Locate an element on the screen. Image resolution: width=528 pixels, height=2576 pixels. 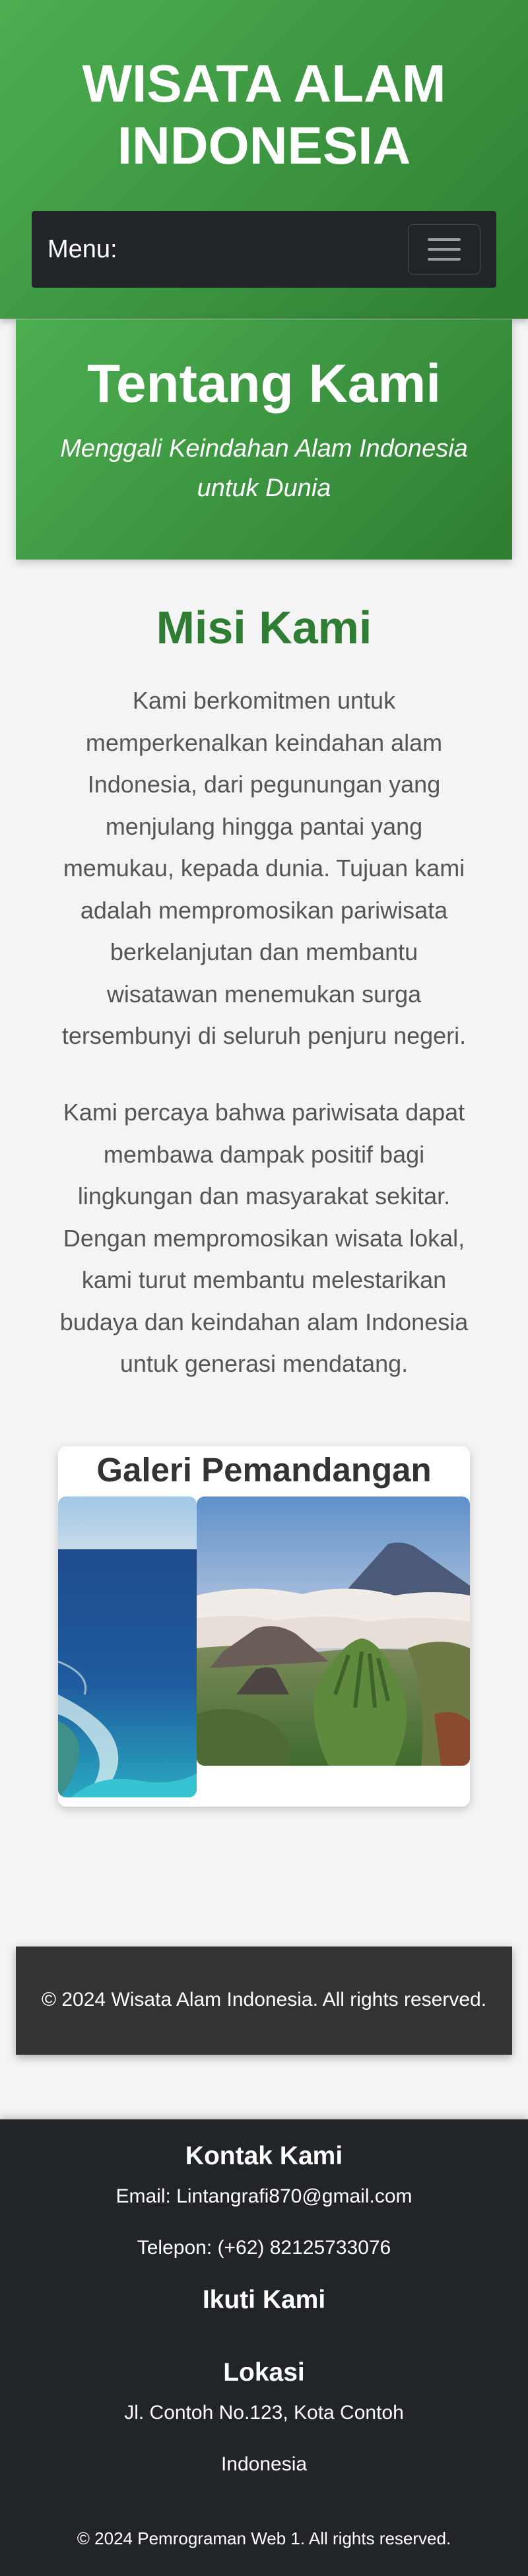
paragraph-line: Kami percaya bahwa pariwisata dapat is located at coordinates (264, 1112).